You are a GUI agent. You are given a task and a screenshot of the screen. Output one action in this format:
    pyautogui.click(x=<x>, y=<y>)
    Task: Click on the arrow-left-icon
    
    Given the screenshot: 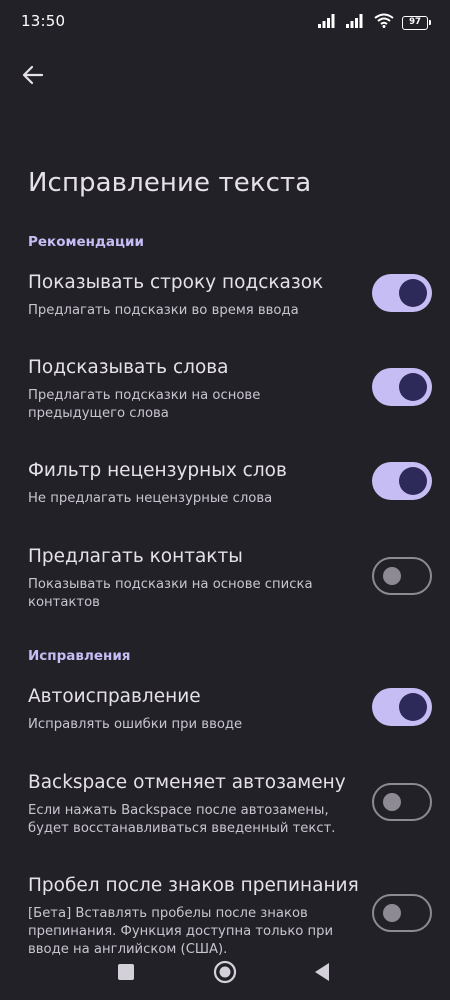 What is the action you would take?
    pyautogui.click(x=33, y=75)
    